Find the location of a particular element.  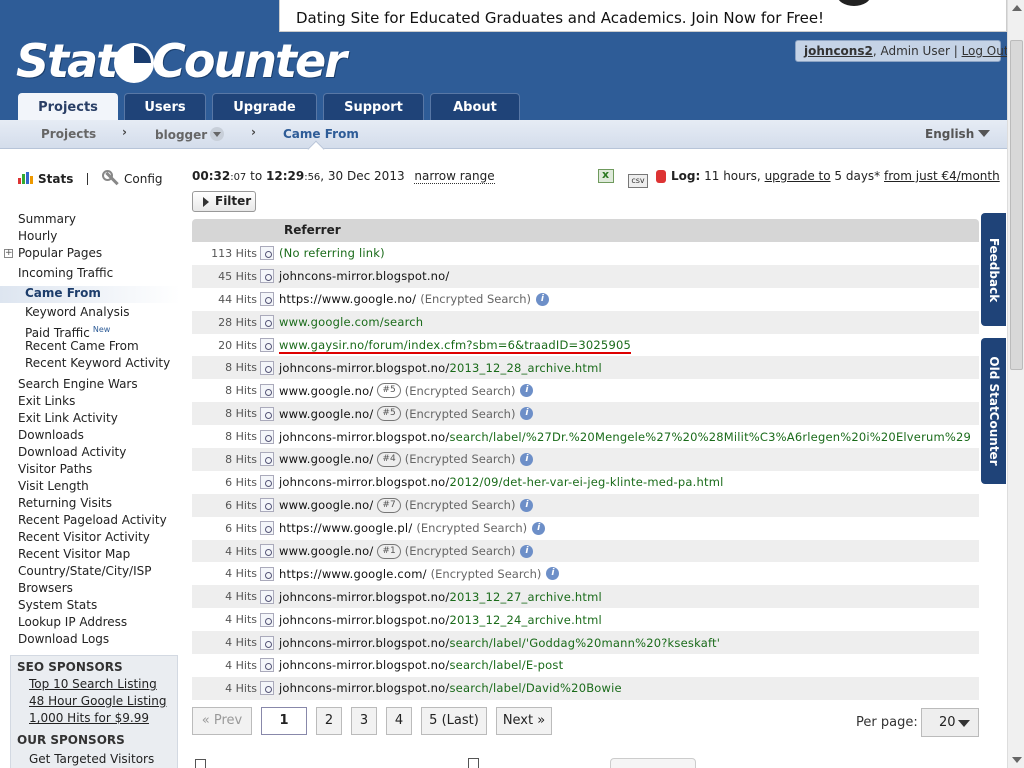

sidebar-item-search-engine-wars: Search Engine Wars is located at coordinates (90, 385).